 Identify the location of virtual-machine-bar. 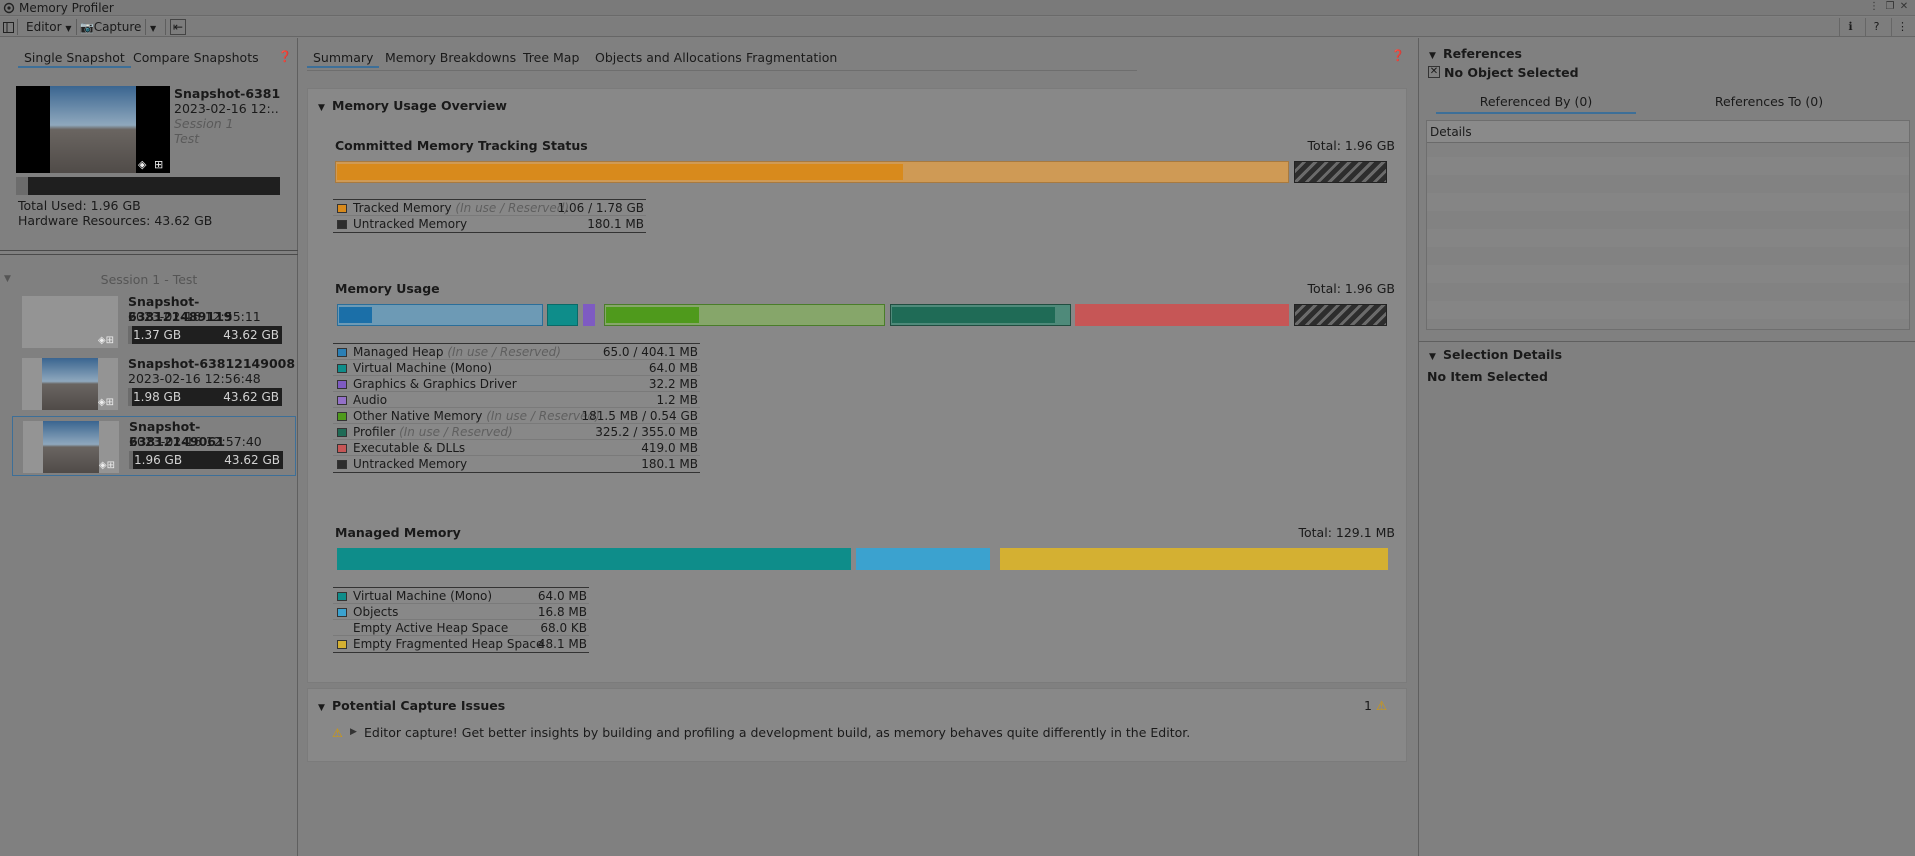
(562, 315).